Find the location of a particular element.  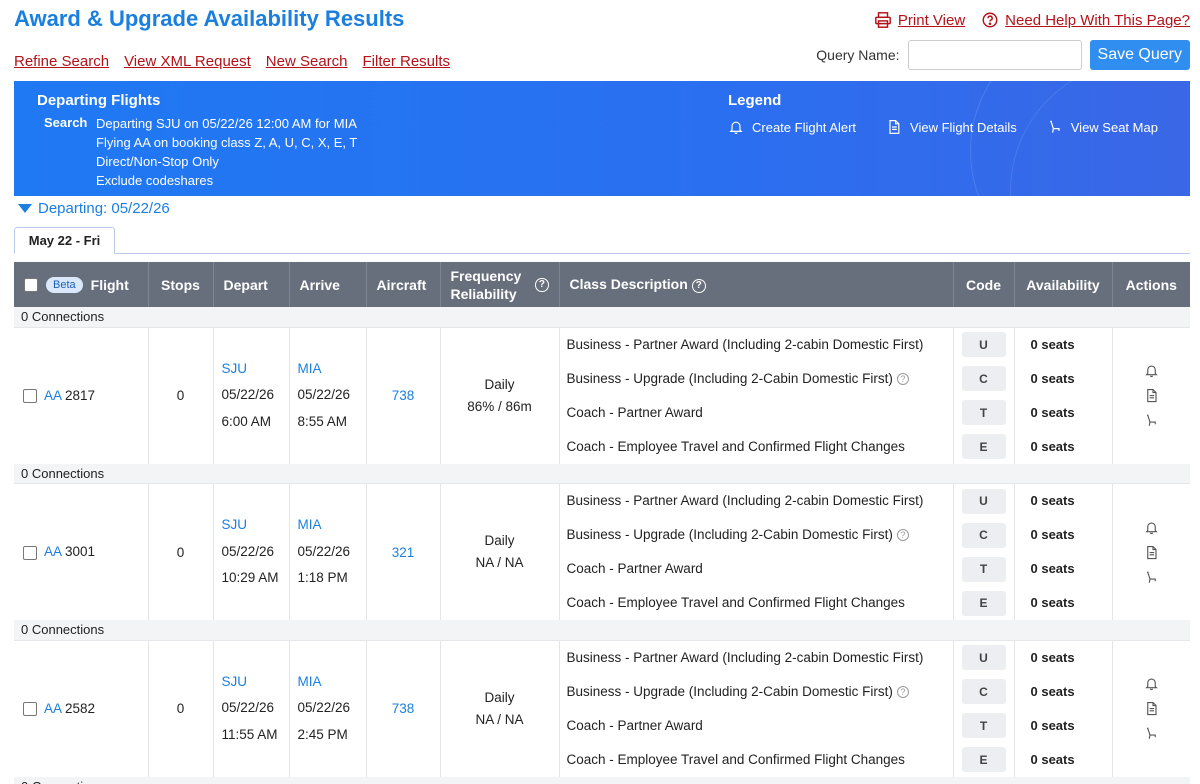

tab-divider is located at coordinates (602, 253).